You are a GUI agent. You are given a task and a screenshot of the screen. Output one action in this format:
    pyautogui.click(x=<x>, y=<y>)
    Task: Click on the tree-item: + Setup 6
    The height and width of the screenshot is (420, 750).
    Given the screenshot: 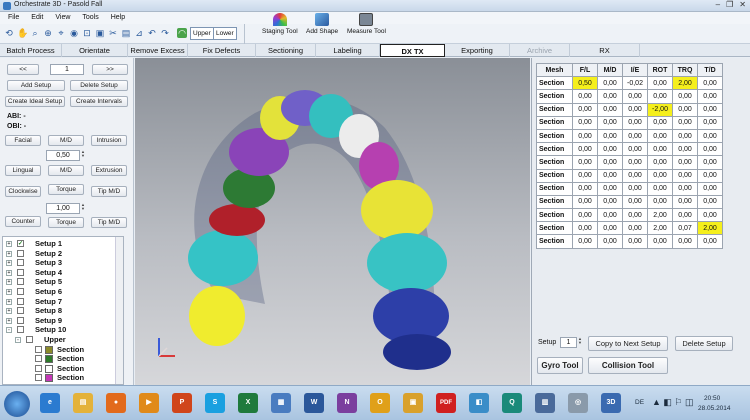 What is the action you would take?
    pyautogui.click(x=59, y=292)
    